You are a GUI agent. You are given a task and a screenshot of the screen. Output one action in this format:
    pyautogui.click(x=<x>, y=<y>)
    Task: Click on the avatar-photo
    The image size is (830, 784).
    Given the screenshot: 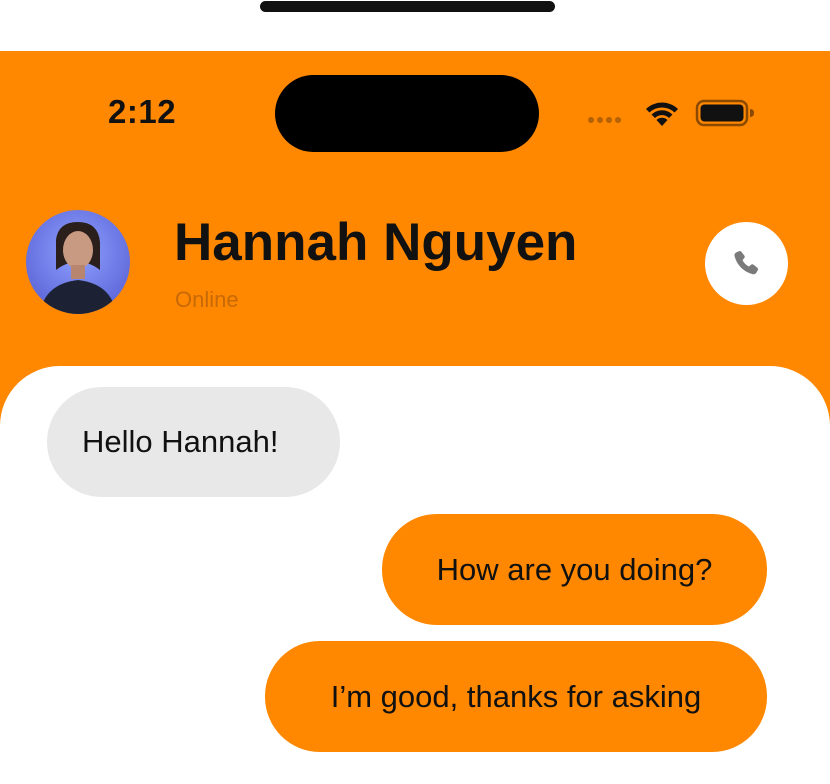 What is the action you would take?
    pyautogui.click(x=78, y=262)
    